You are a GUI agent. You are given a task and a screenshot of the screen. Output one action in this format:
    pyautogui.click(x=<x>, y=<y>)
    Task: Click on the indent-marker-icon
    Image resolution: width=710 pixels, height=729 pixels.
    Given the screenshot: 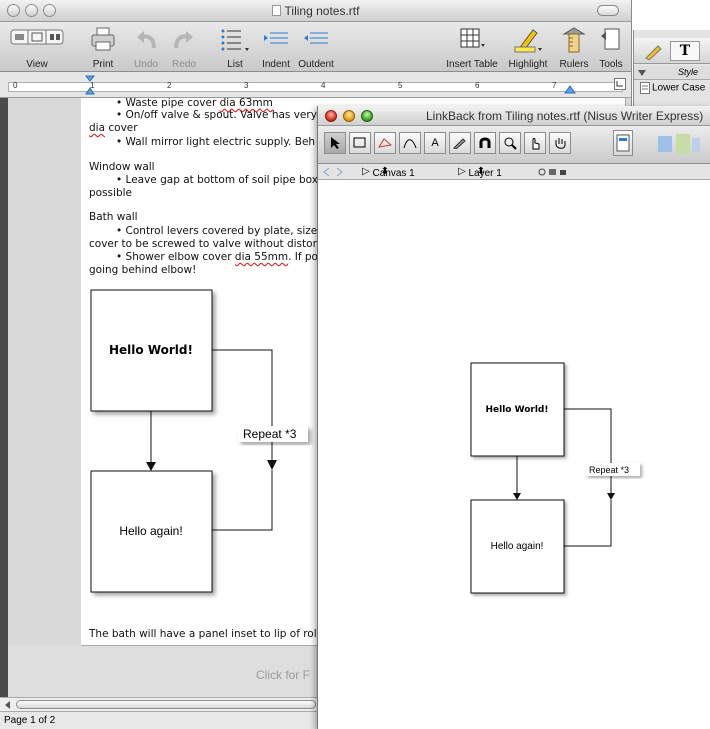 What is the action you would take?
    pyautogui.click(x=90, y=85)
    